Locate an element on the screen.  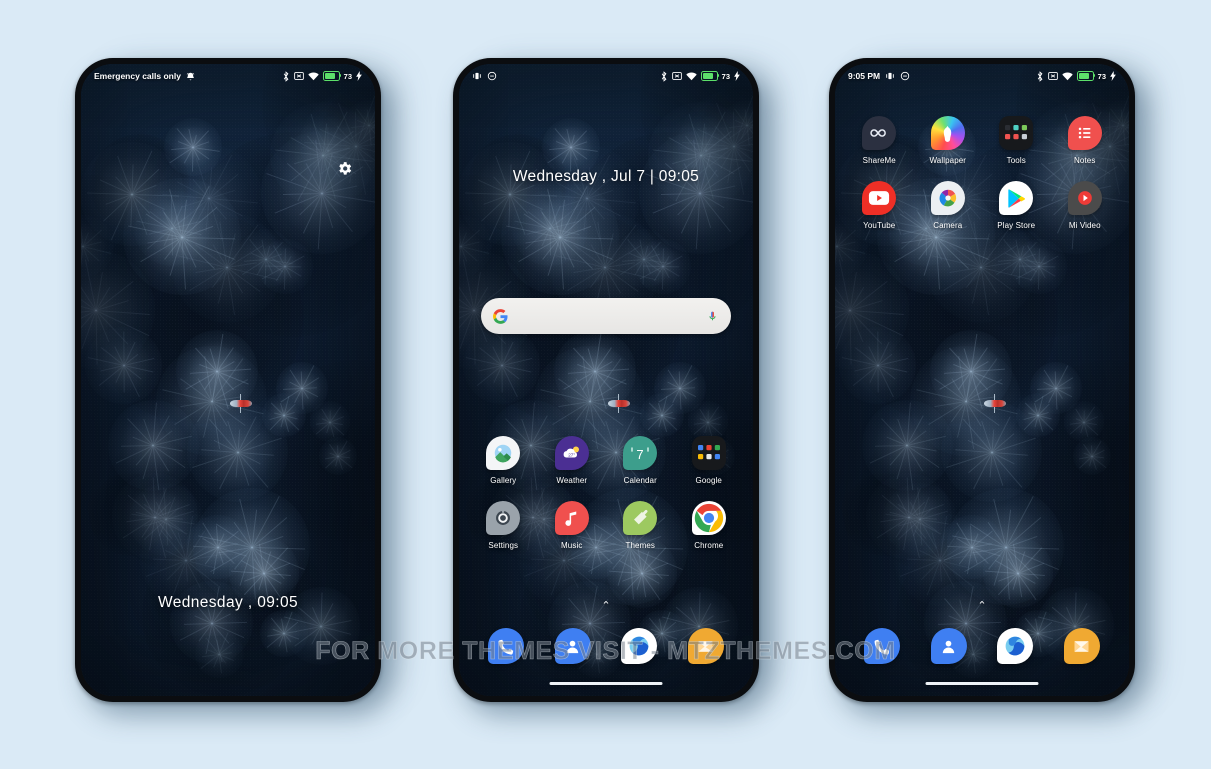
phone-icon is located at coordinates (882, 646).